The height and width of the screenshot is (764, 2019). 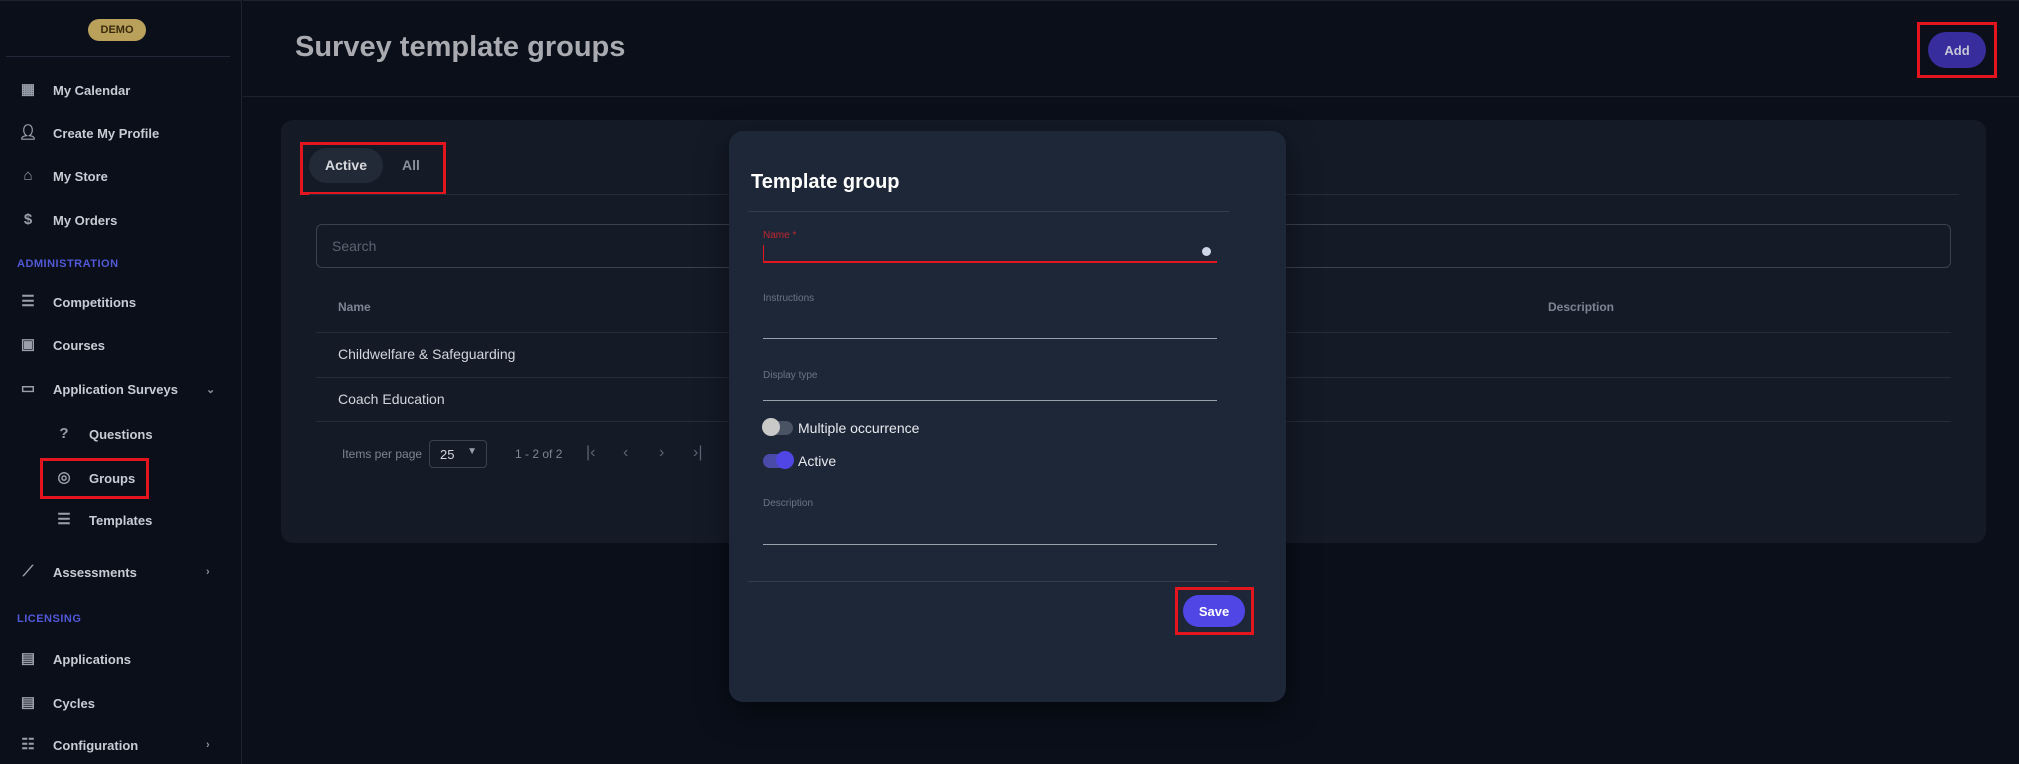 What do you see at coordinates (1131, 48) in the screenshot?
I see `page-header: Survey template groups Add` at bounding box center [1131, 48].